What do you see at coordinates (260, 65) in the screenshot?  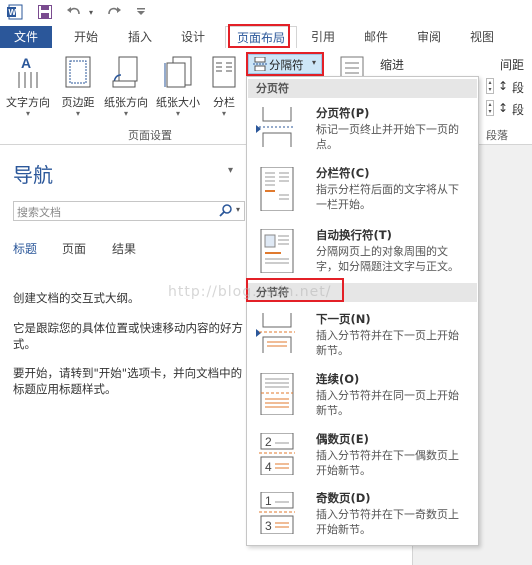 I see `breaks-icon` at bounding box center [260, 65].